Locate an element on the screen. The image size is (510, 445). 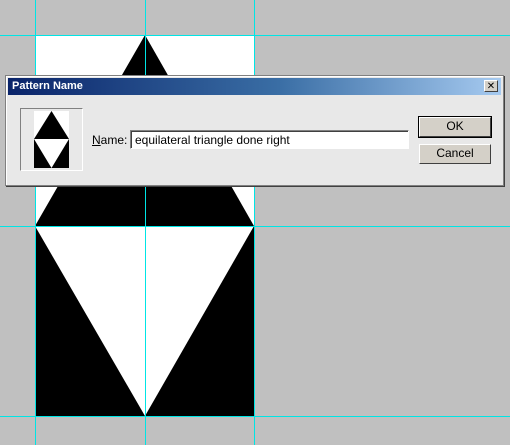
name-label: Name: is located at coordinates (110, 140).